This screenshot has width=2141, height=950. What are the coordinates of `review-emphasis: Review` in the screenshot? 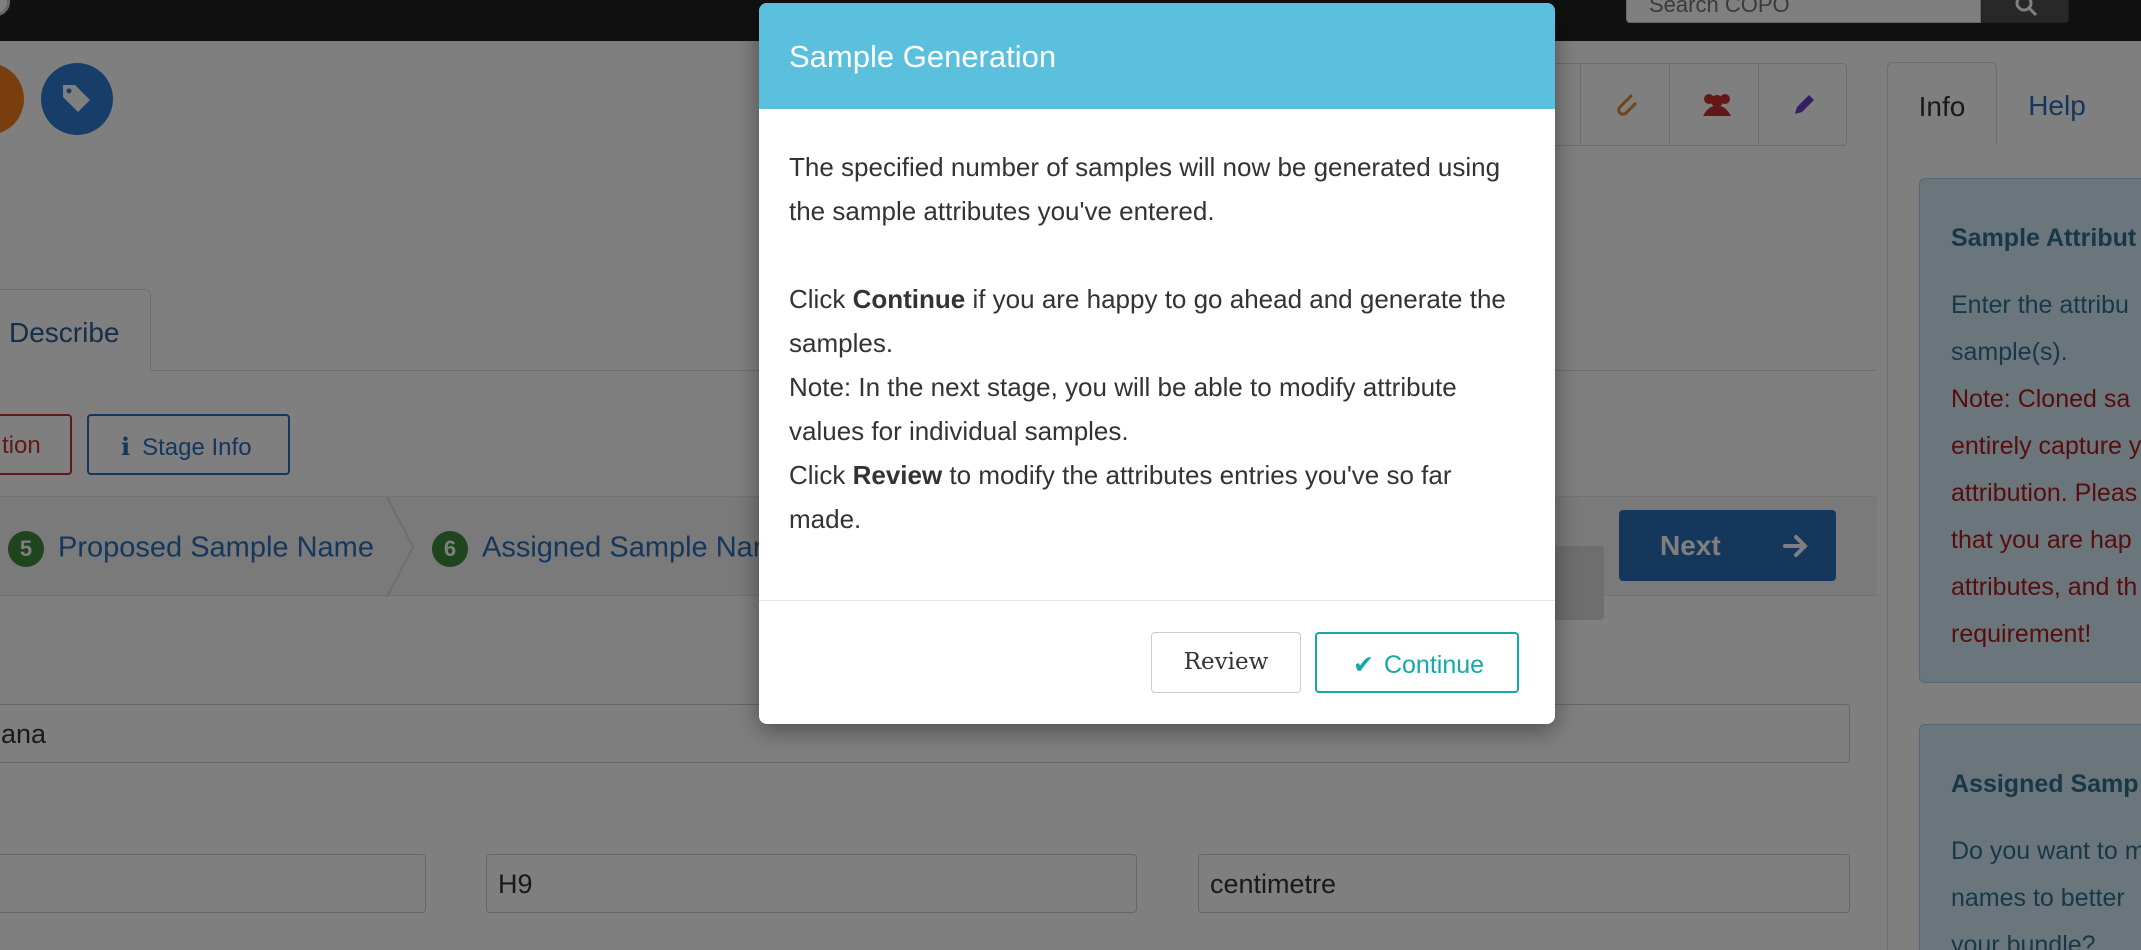 It's located at (897, 475).